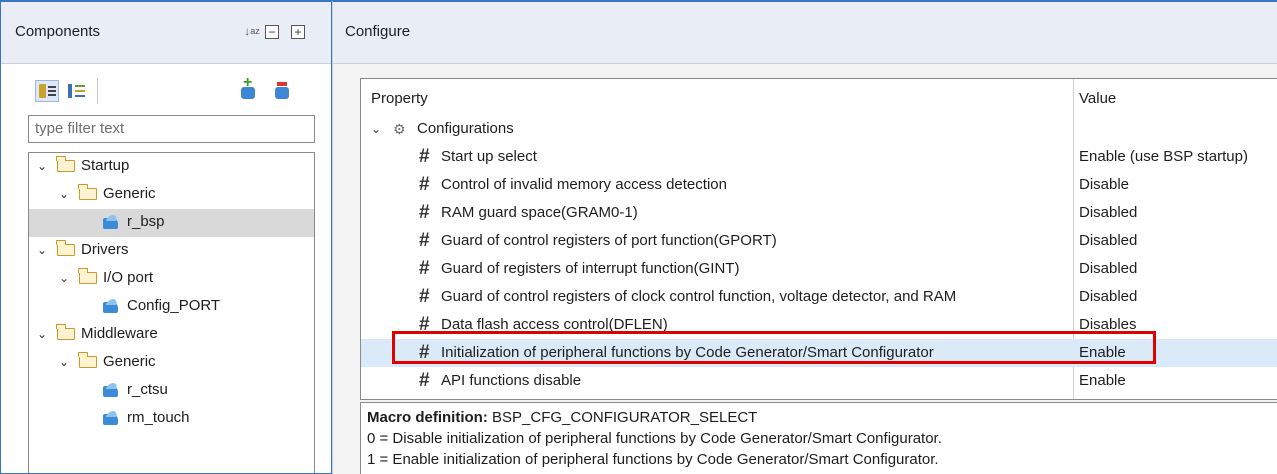 This screenshot has height=474, width=1277. Describe the element at coordinates (105, 249) in the screenshot. I see `tree-item-label: Drivers` at that location.